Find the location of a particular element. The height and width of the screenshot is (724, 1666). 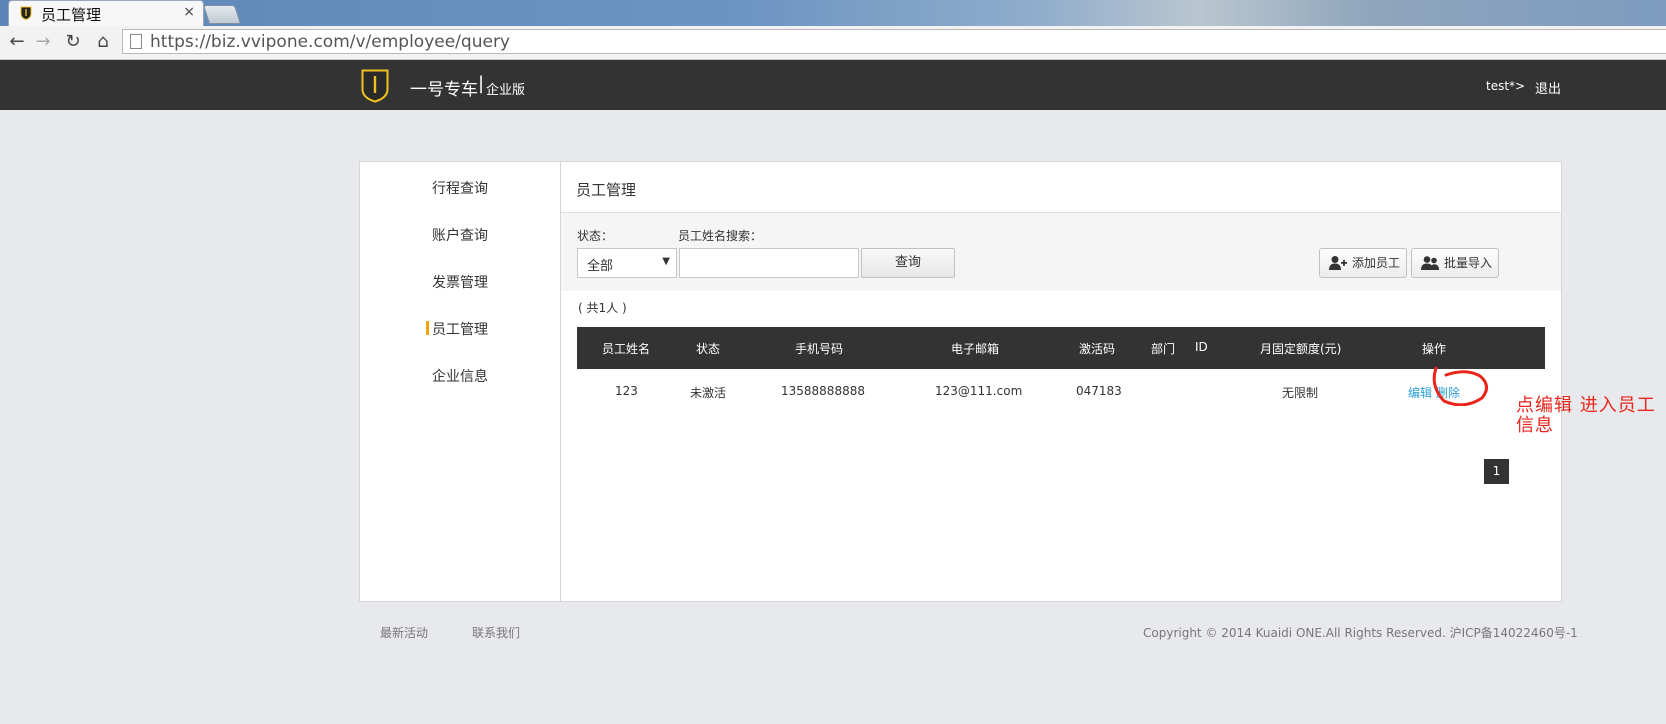

cell-activation-code: 047183 is located at coordinates (1099, 391).